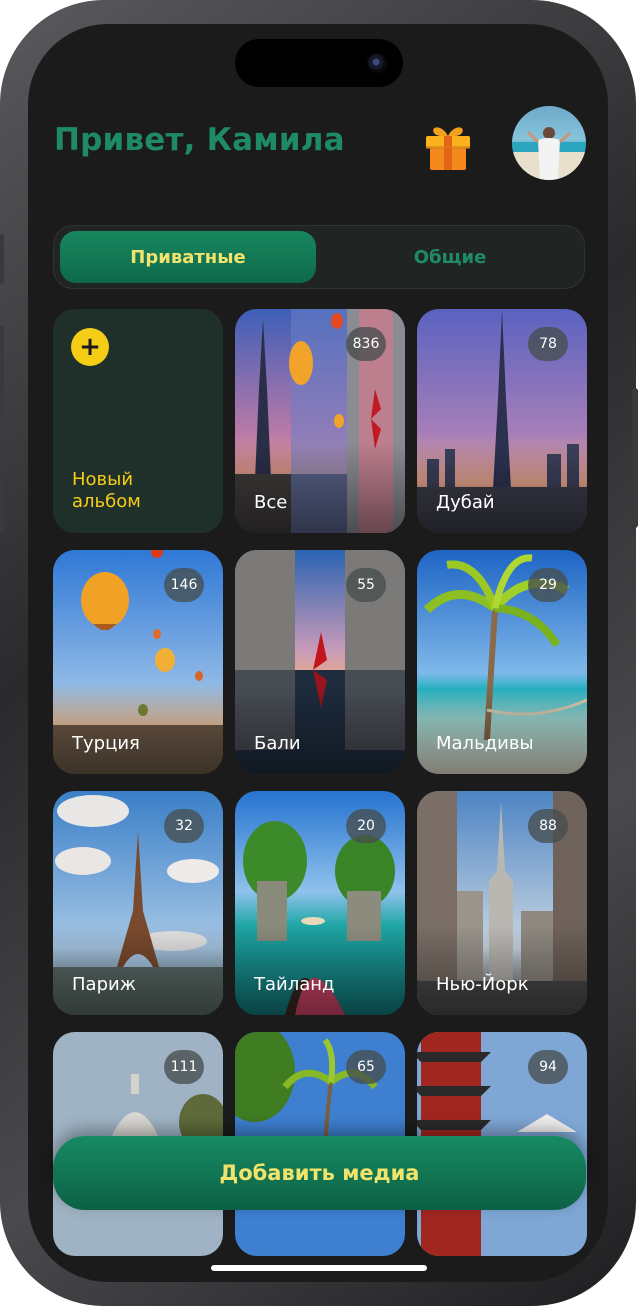  I want to click on album-card-maldives: 29 Мальдивы, so click(502, 662).